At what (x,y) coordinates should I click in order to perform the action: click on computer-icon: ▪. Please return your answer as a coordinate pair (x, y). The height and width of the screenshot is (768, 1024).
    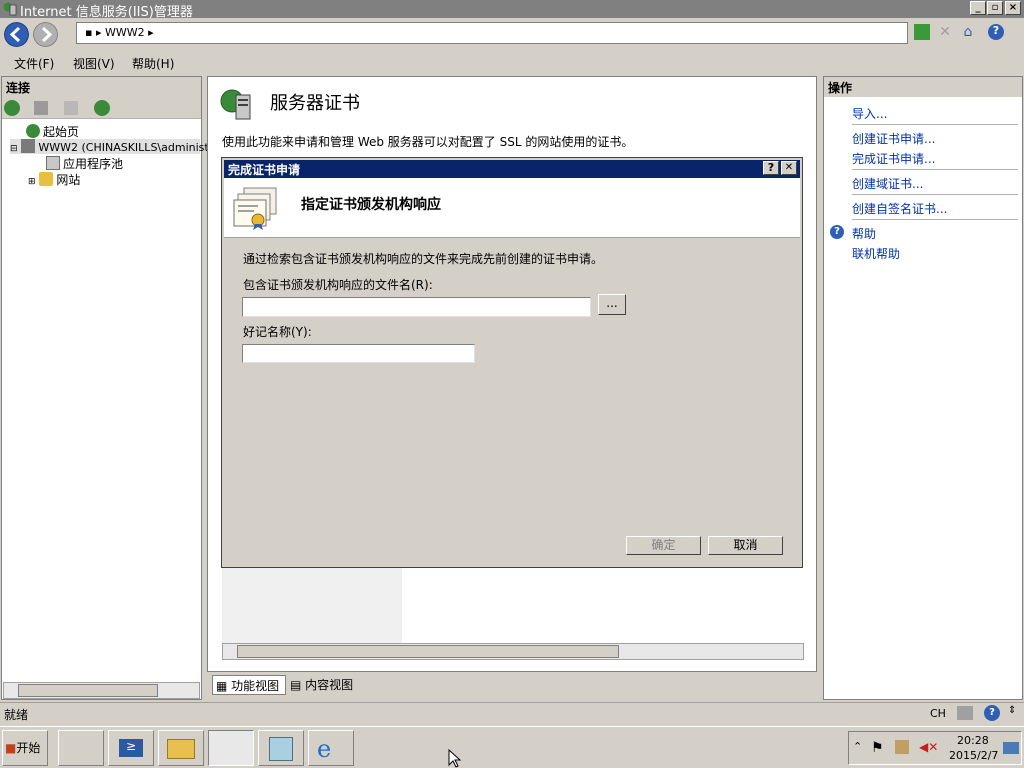
    Looking at the image, I should click on (89, 32).